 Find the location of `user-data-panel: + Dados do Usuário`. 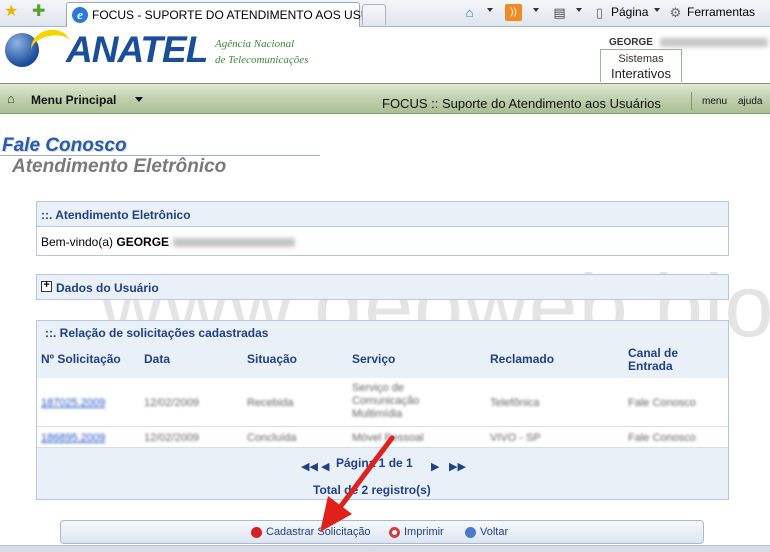

user-data-panel: + Dados do Usuário is located at coordinates (382, 287).